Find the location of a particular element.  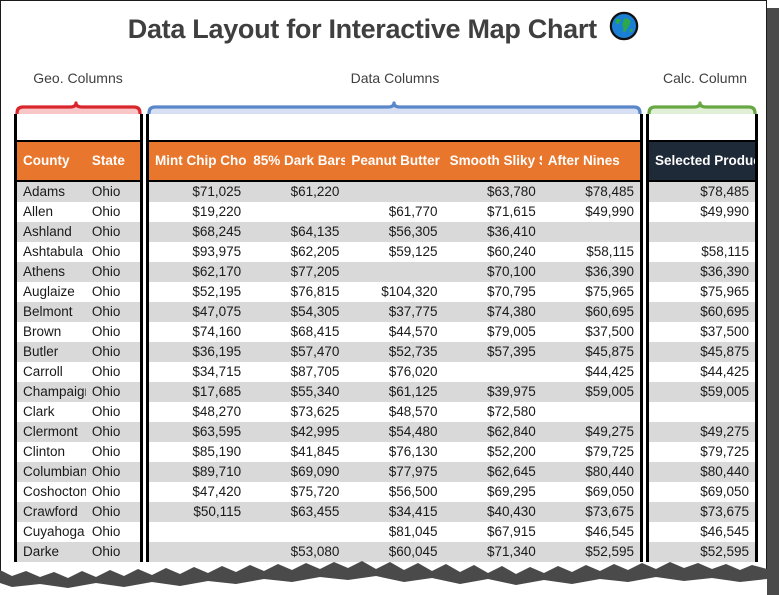

table-row: Auglaize Ohio is located at coordinates (78, 292).